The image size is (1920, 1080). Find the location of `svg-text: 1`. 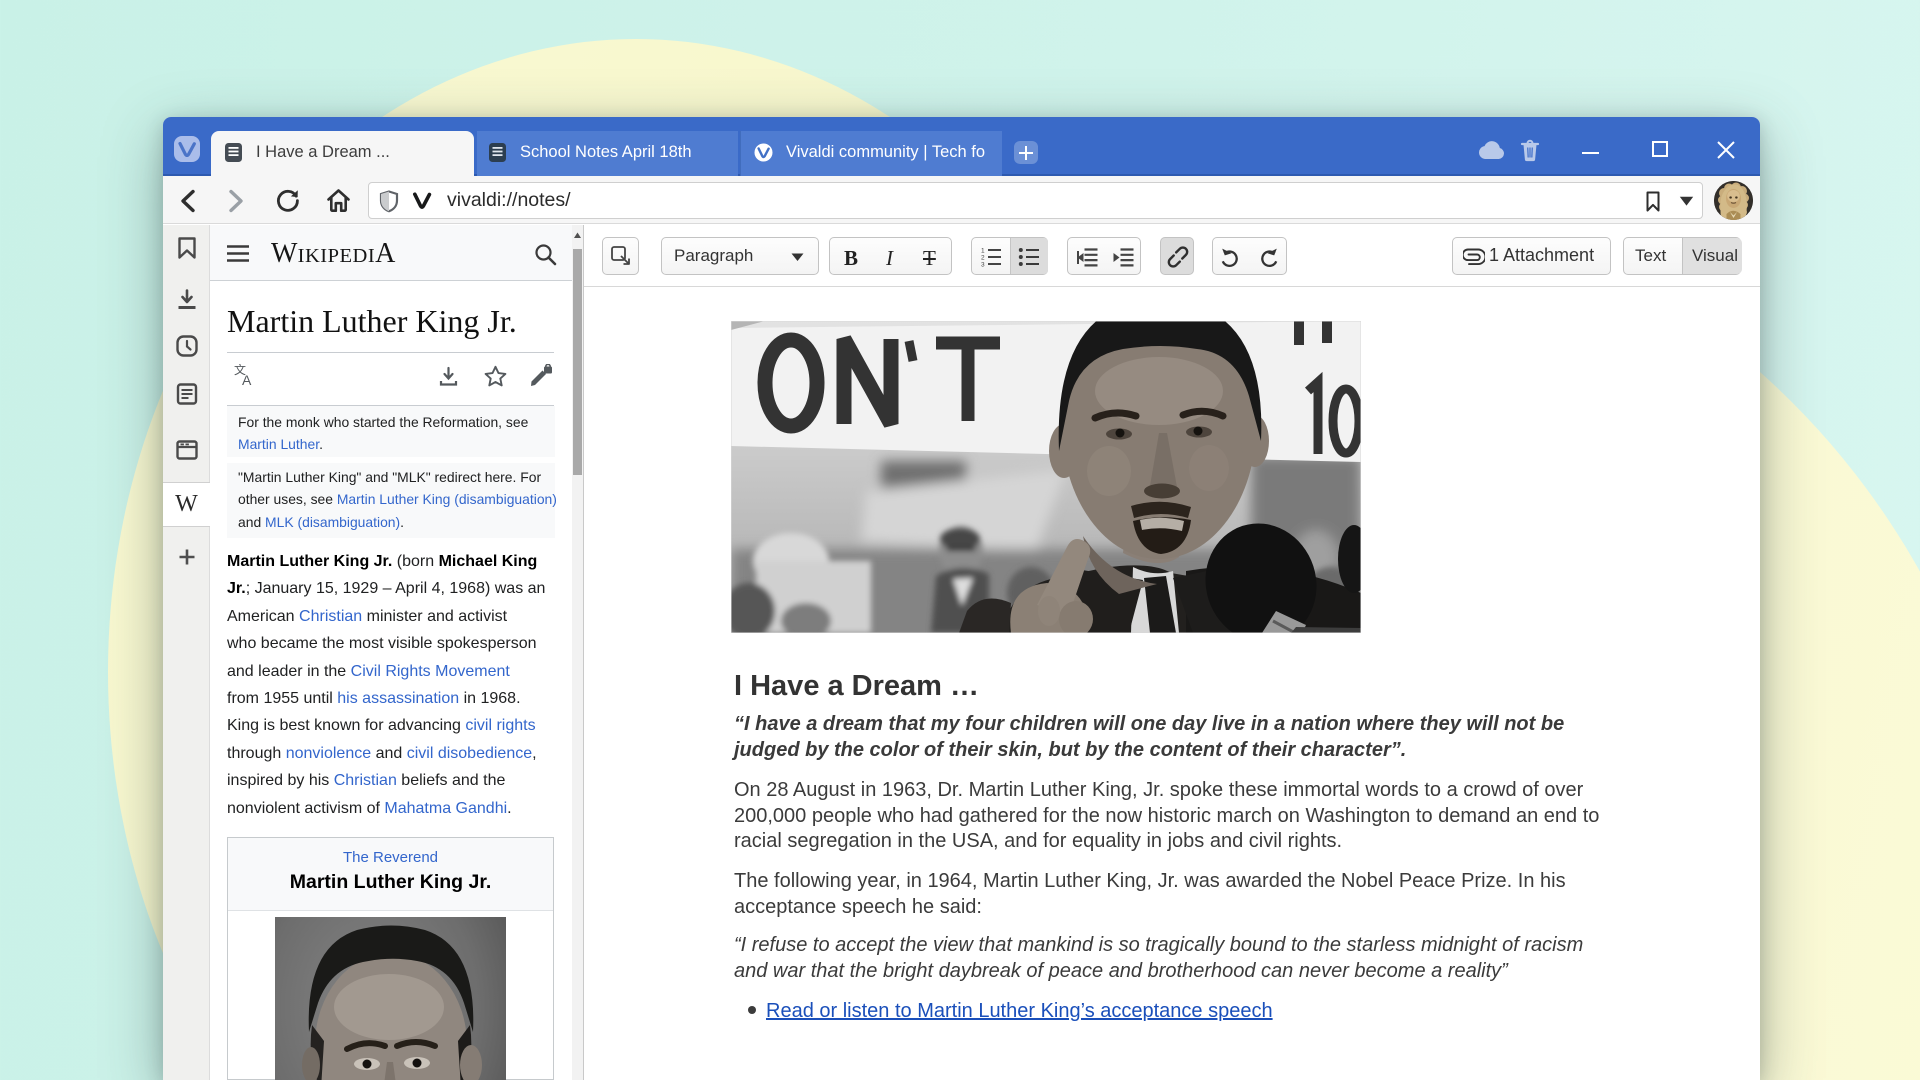

svg-text: 1 is located at coordinates (983, 251).